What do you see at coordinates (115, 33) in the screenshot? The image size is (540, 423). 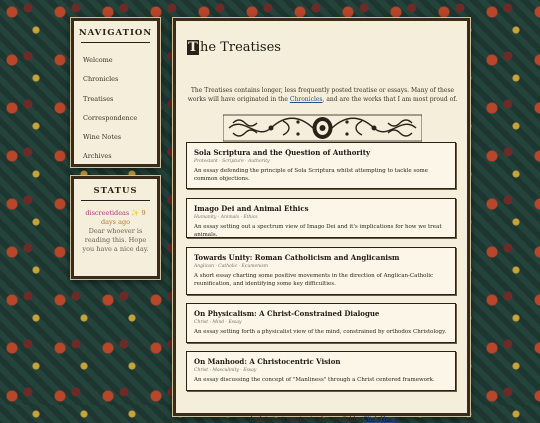 I see `navigation-heading: NAVIGATION` at bounding box center [115, 33].